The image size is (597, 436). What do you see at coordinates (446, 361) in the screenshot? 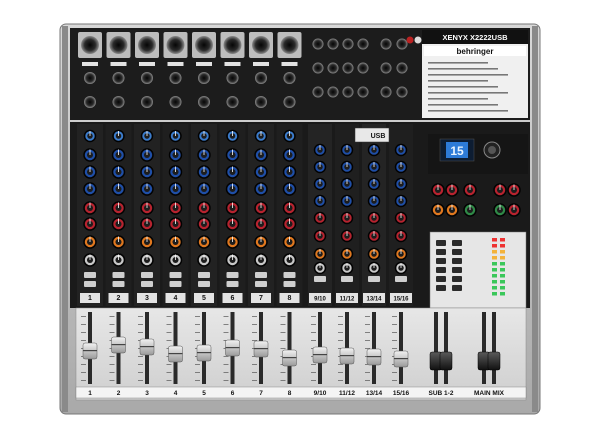
I see `master-fader` at bounding box center [446, 361].